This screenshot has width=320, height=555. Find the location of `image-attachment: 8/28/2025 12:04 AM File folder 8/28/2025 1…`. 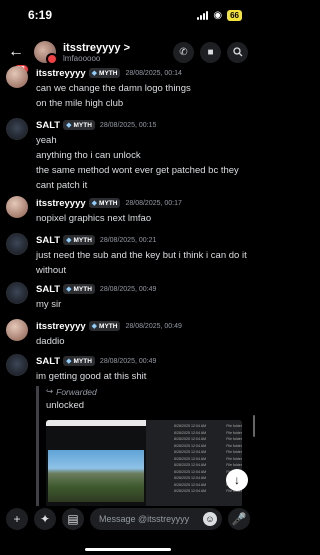

image-attachment: 8/28/2025 12:04 AM File folder 8/28/2025 1… is located at coordinates (144, 463).